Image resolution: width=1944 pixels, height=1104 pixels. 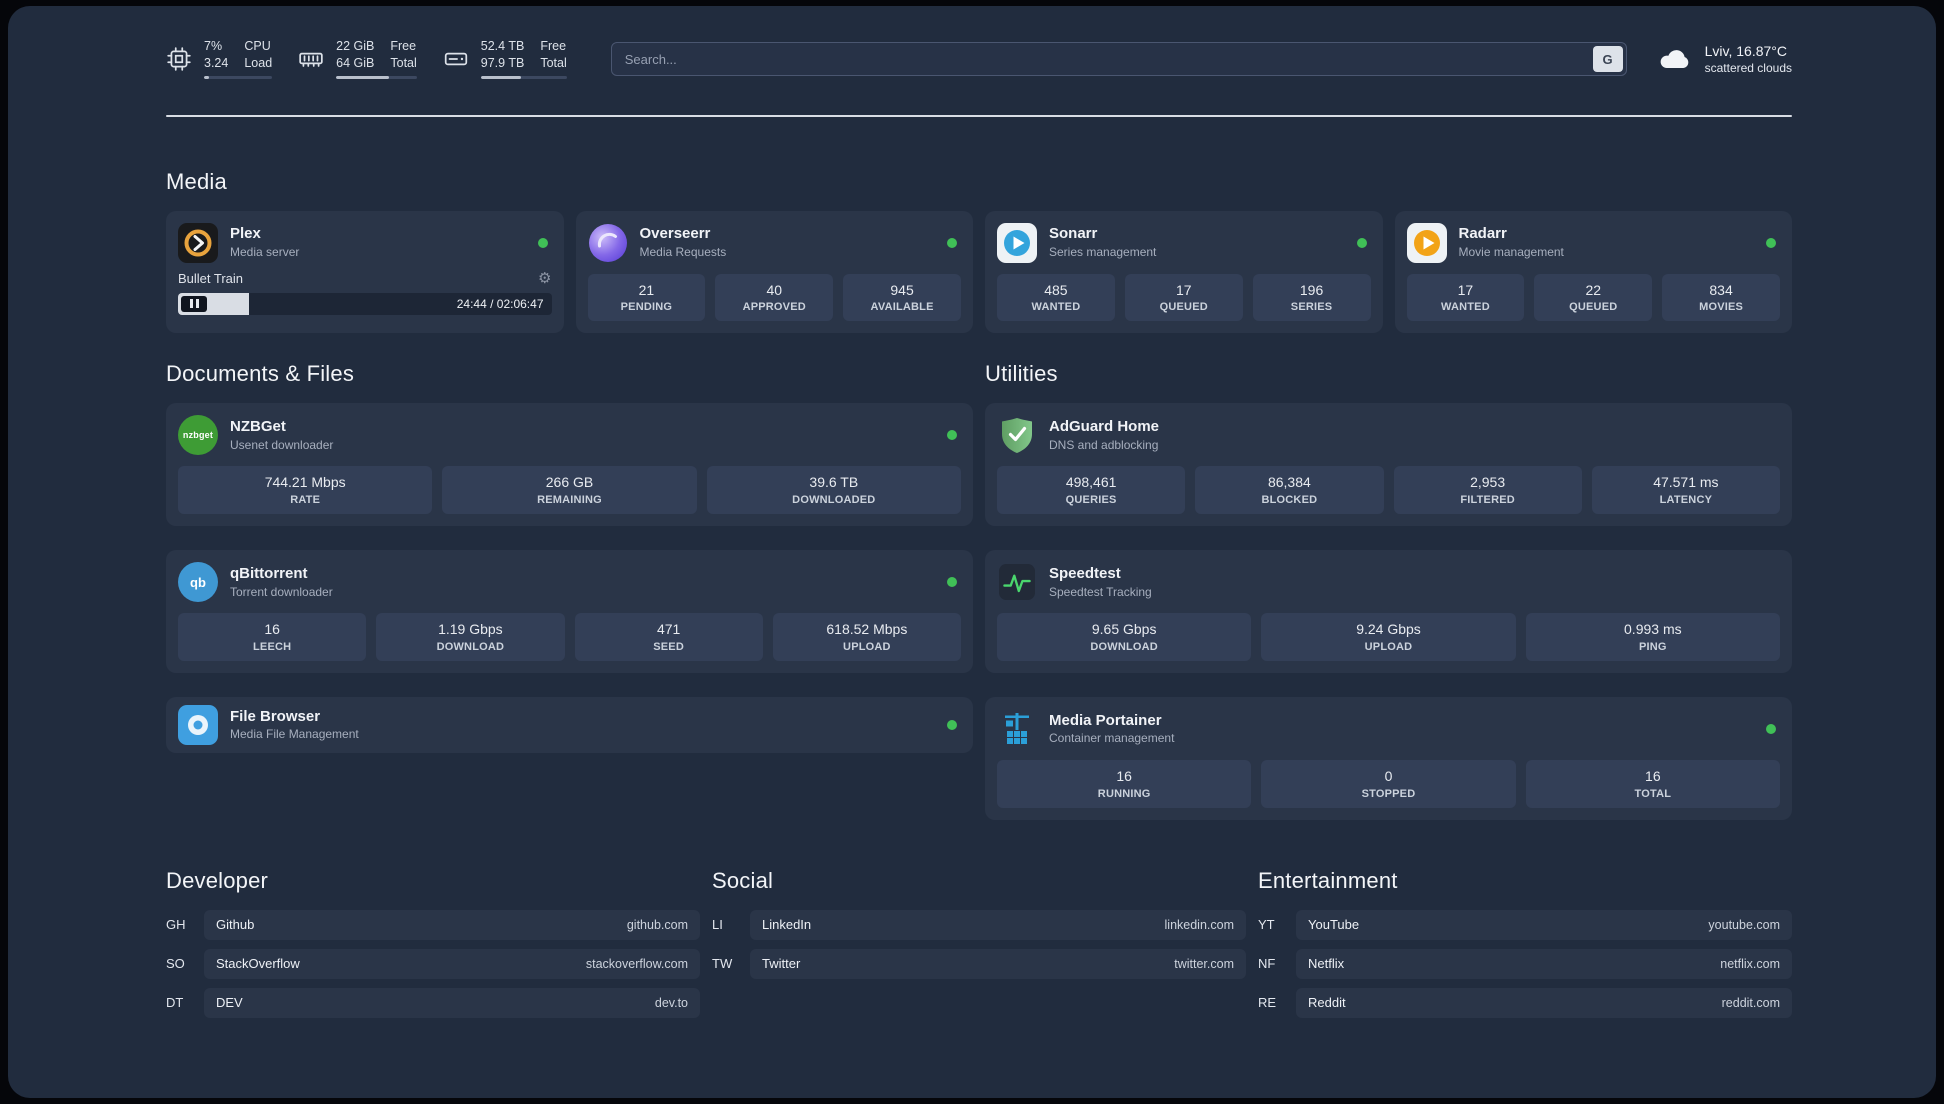 I want to click on link-row: YT YouTube youtube.com, so click(x=1525, y=924).